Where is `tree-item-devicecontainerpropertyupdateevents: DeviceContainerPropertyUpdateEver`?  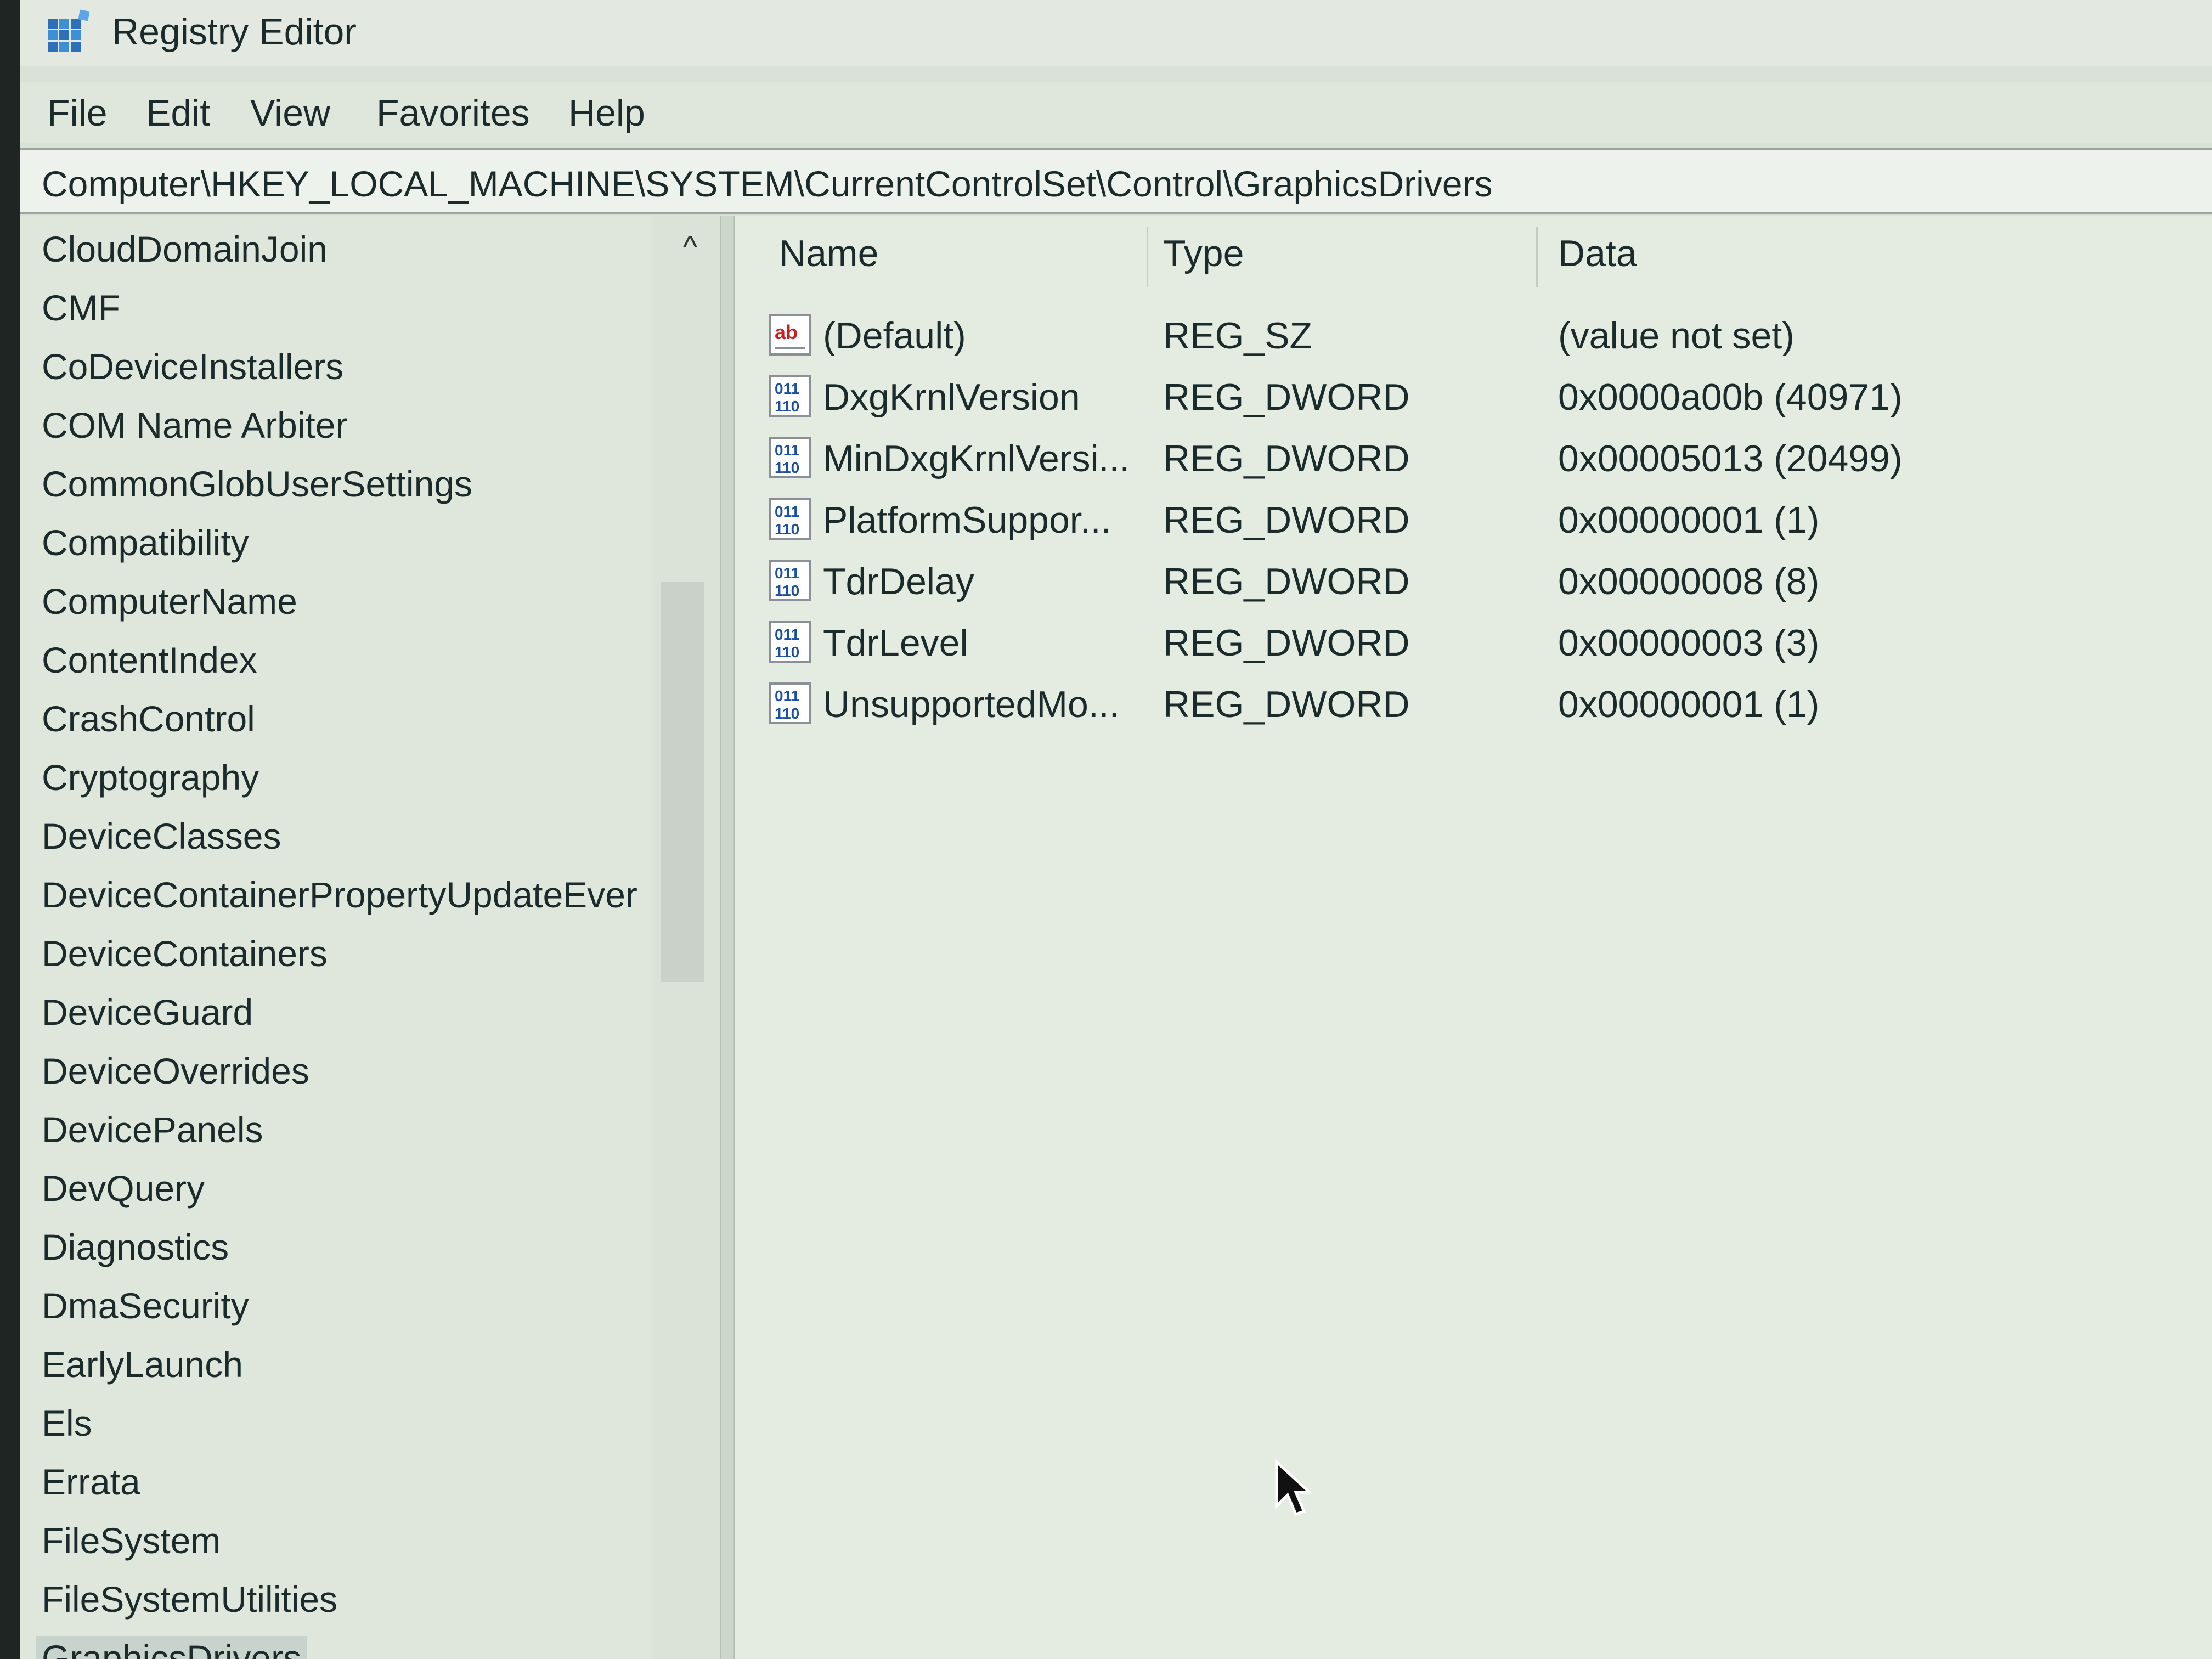 tree-item-devicecontainerpropertyupdateevents: DeviceContainerPropertyUpdateEver is located at coordinates (339, 895).